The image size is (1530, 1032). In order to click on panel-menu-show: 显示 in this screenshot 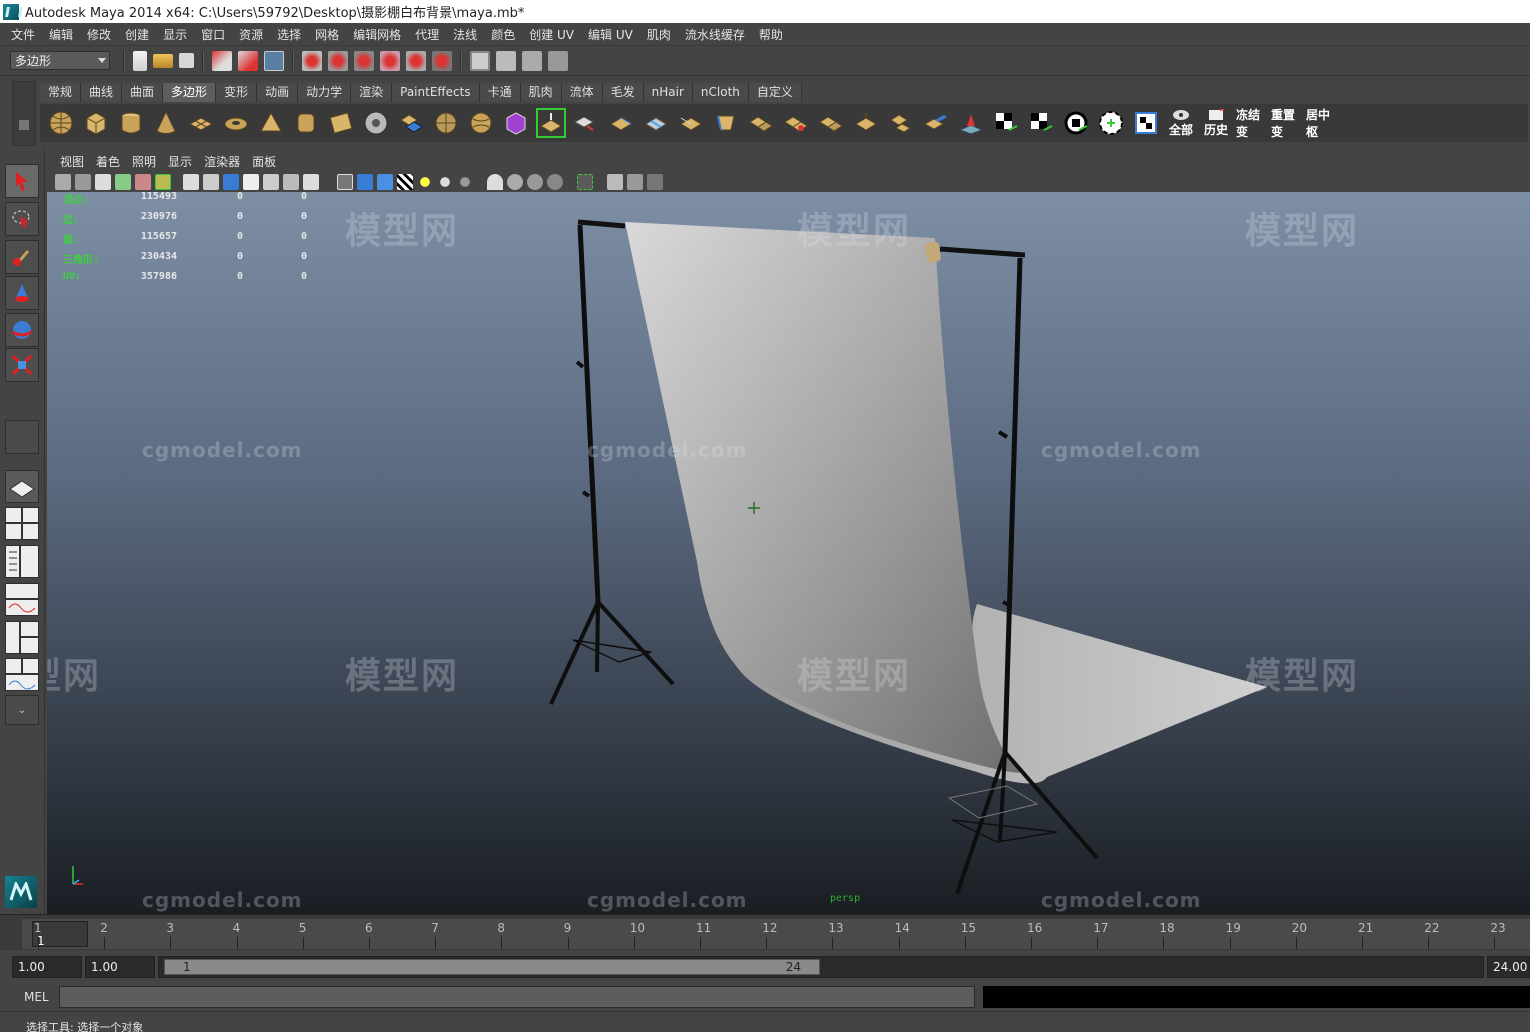, I will do `click(180, 161)`.